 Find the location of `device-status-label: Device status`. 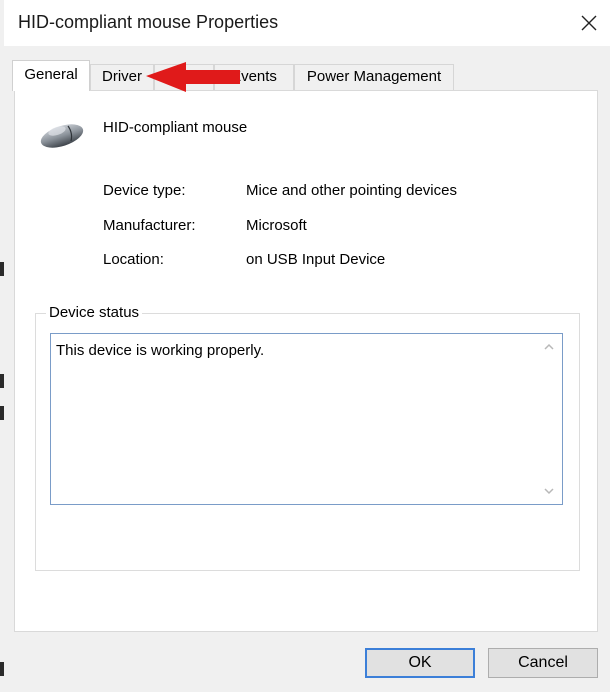

device-status-label: Device status is located at coordinates (94, 312).